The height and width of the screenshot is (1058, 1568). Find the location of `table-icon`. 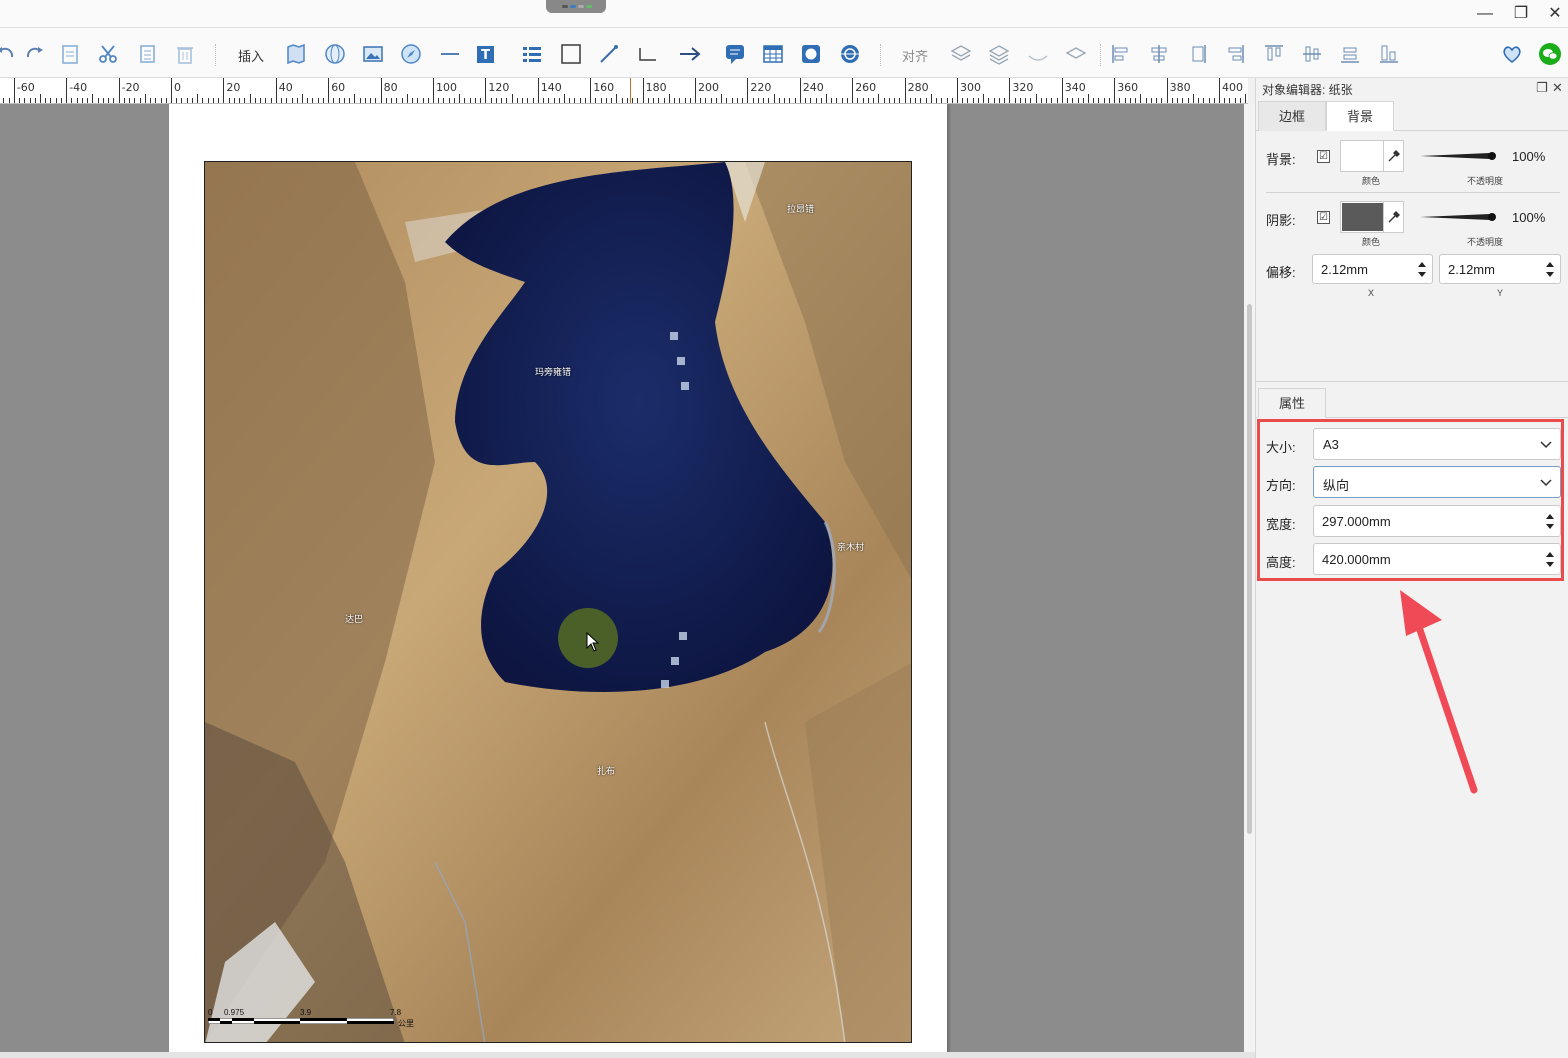

table-icon is located at coordinates (773, 54).